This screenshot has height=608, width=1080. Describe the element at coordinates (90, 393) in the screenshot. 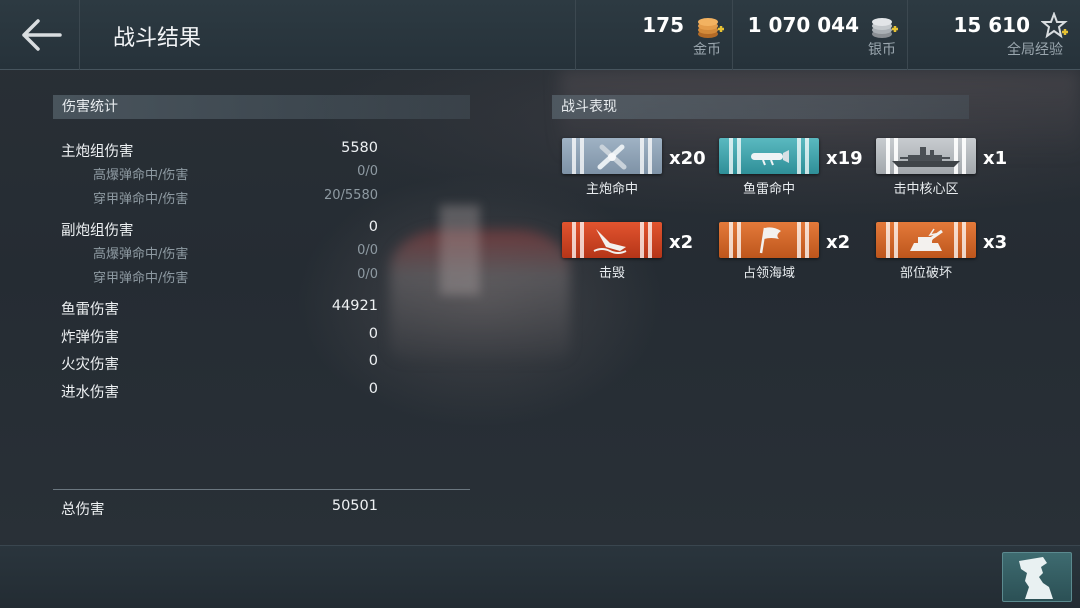

I see `stat-name: 进水伤害` at that location.